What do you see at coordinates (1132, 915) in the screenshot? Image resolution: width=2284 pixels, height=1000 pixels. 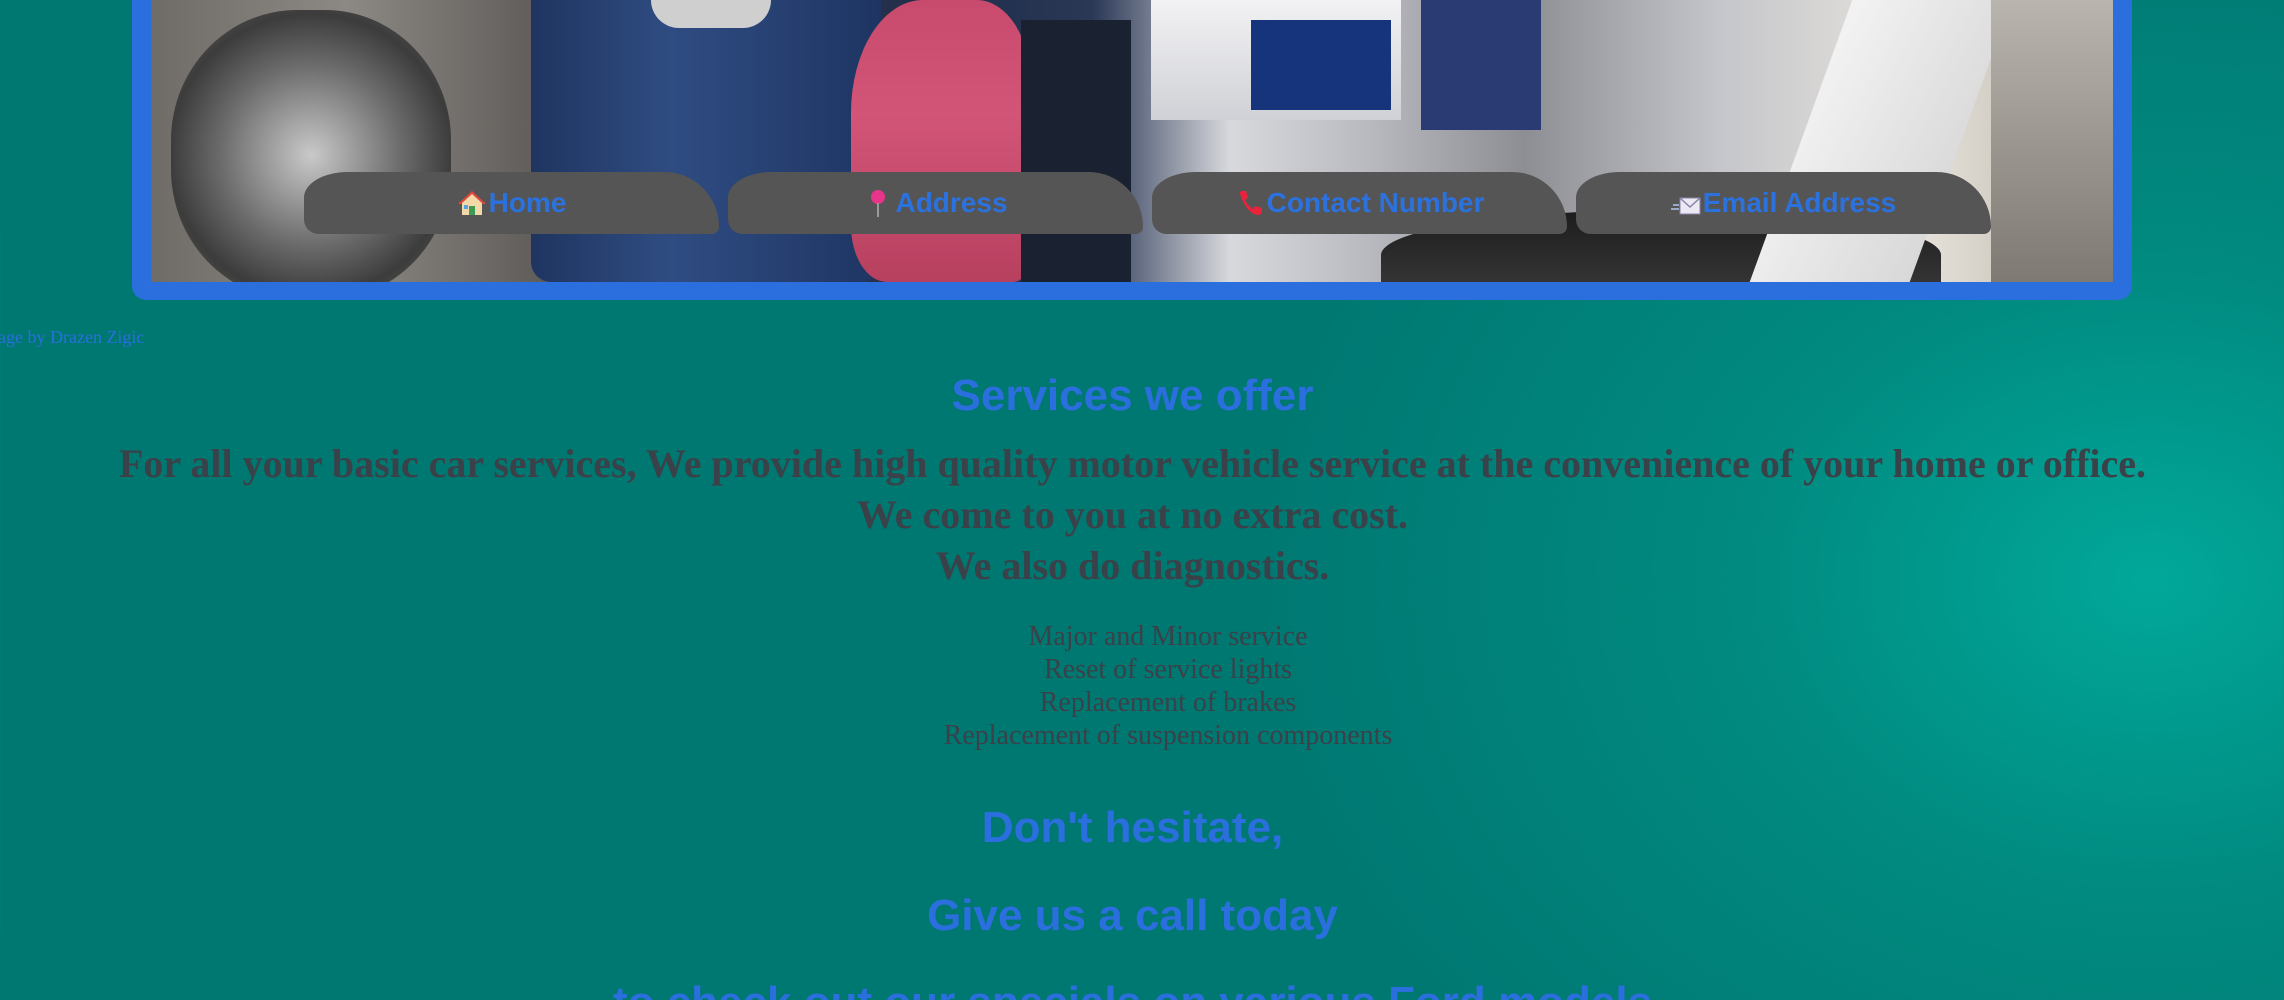 I see `cta-heading-2: Give us a call today` at bounding box center [1132, 915].